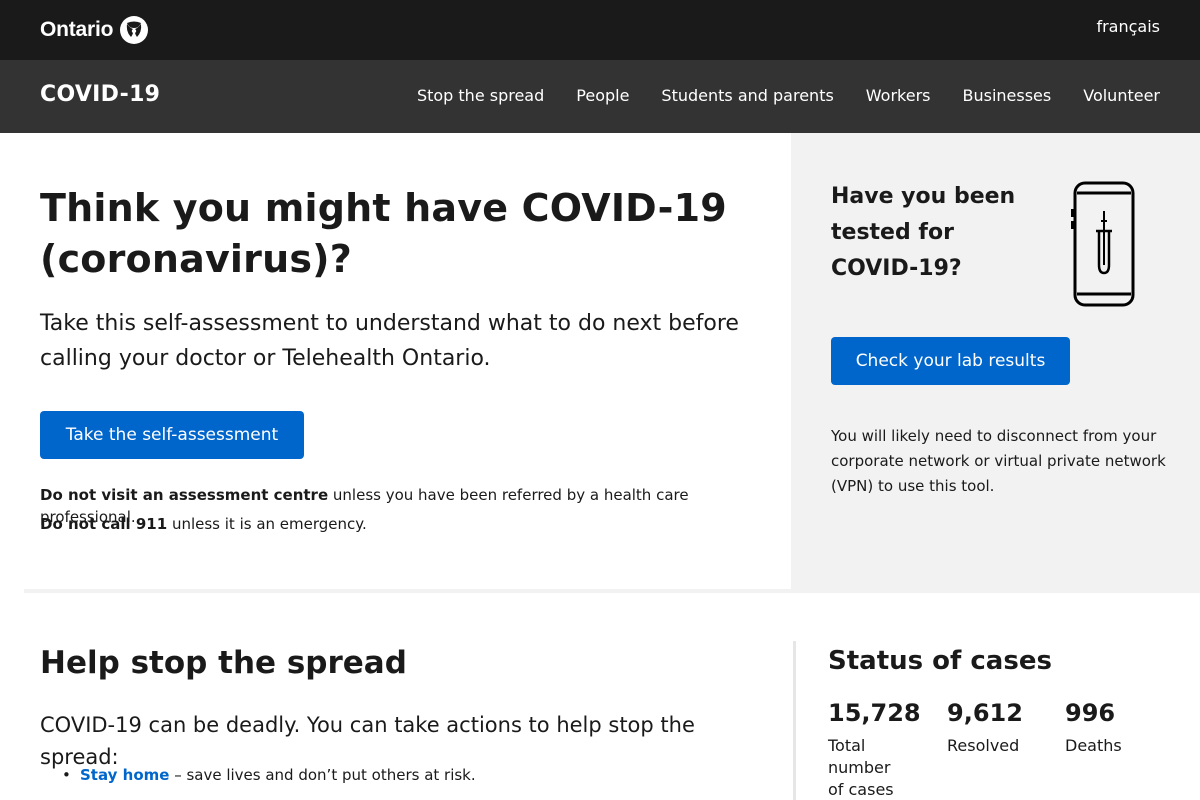 The image size is (1200, 800). I want to click on language-toggle-link: français, so click(1128, 26).